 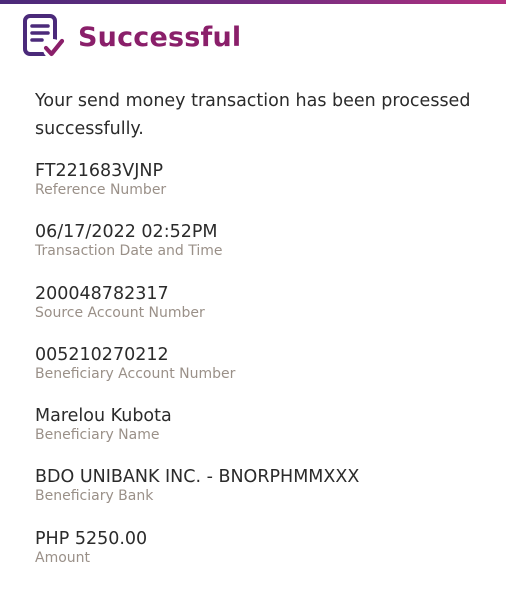 I want to click on beneficiary-name-value: Marelou Kubota, so click(x=103, y=416).